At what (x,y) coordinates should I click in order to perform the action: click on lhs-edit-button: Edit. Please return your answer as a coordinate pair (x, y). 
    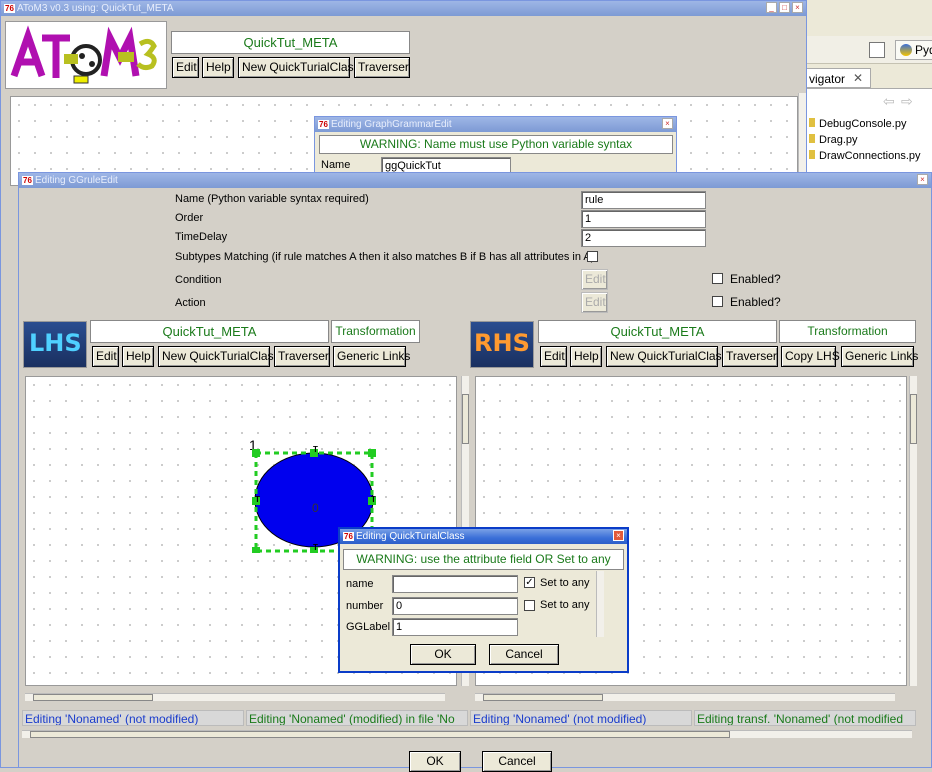
    Looking at the image, I should click on (105, 356).